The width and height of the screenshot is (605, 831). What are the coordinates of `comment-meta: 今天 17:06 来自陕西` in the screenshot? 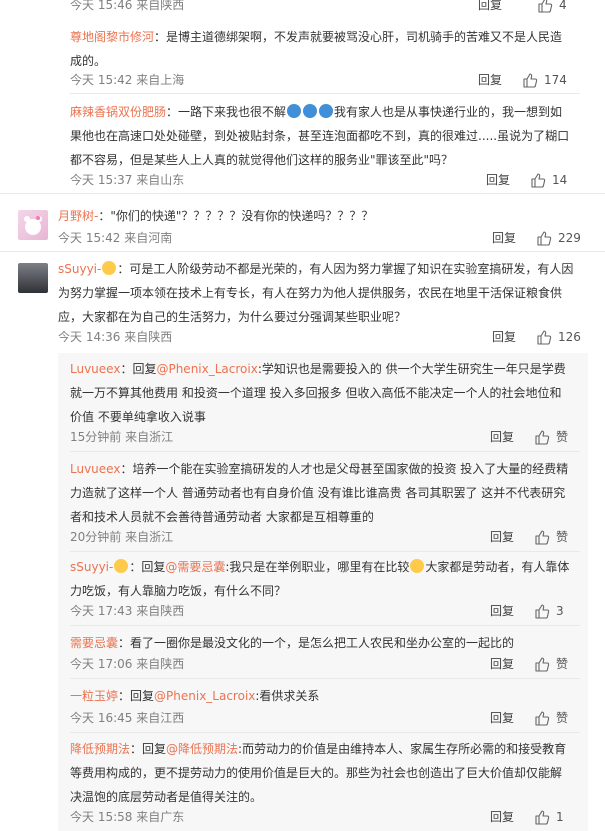 It's located at (127, 664).